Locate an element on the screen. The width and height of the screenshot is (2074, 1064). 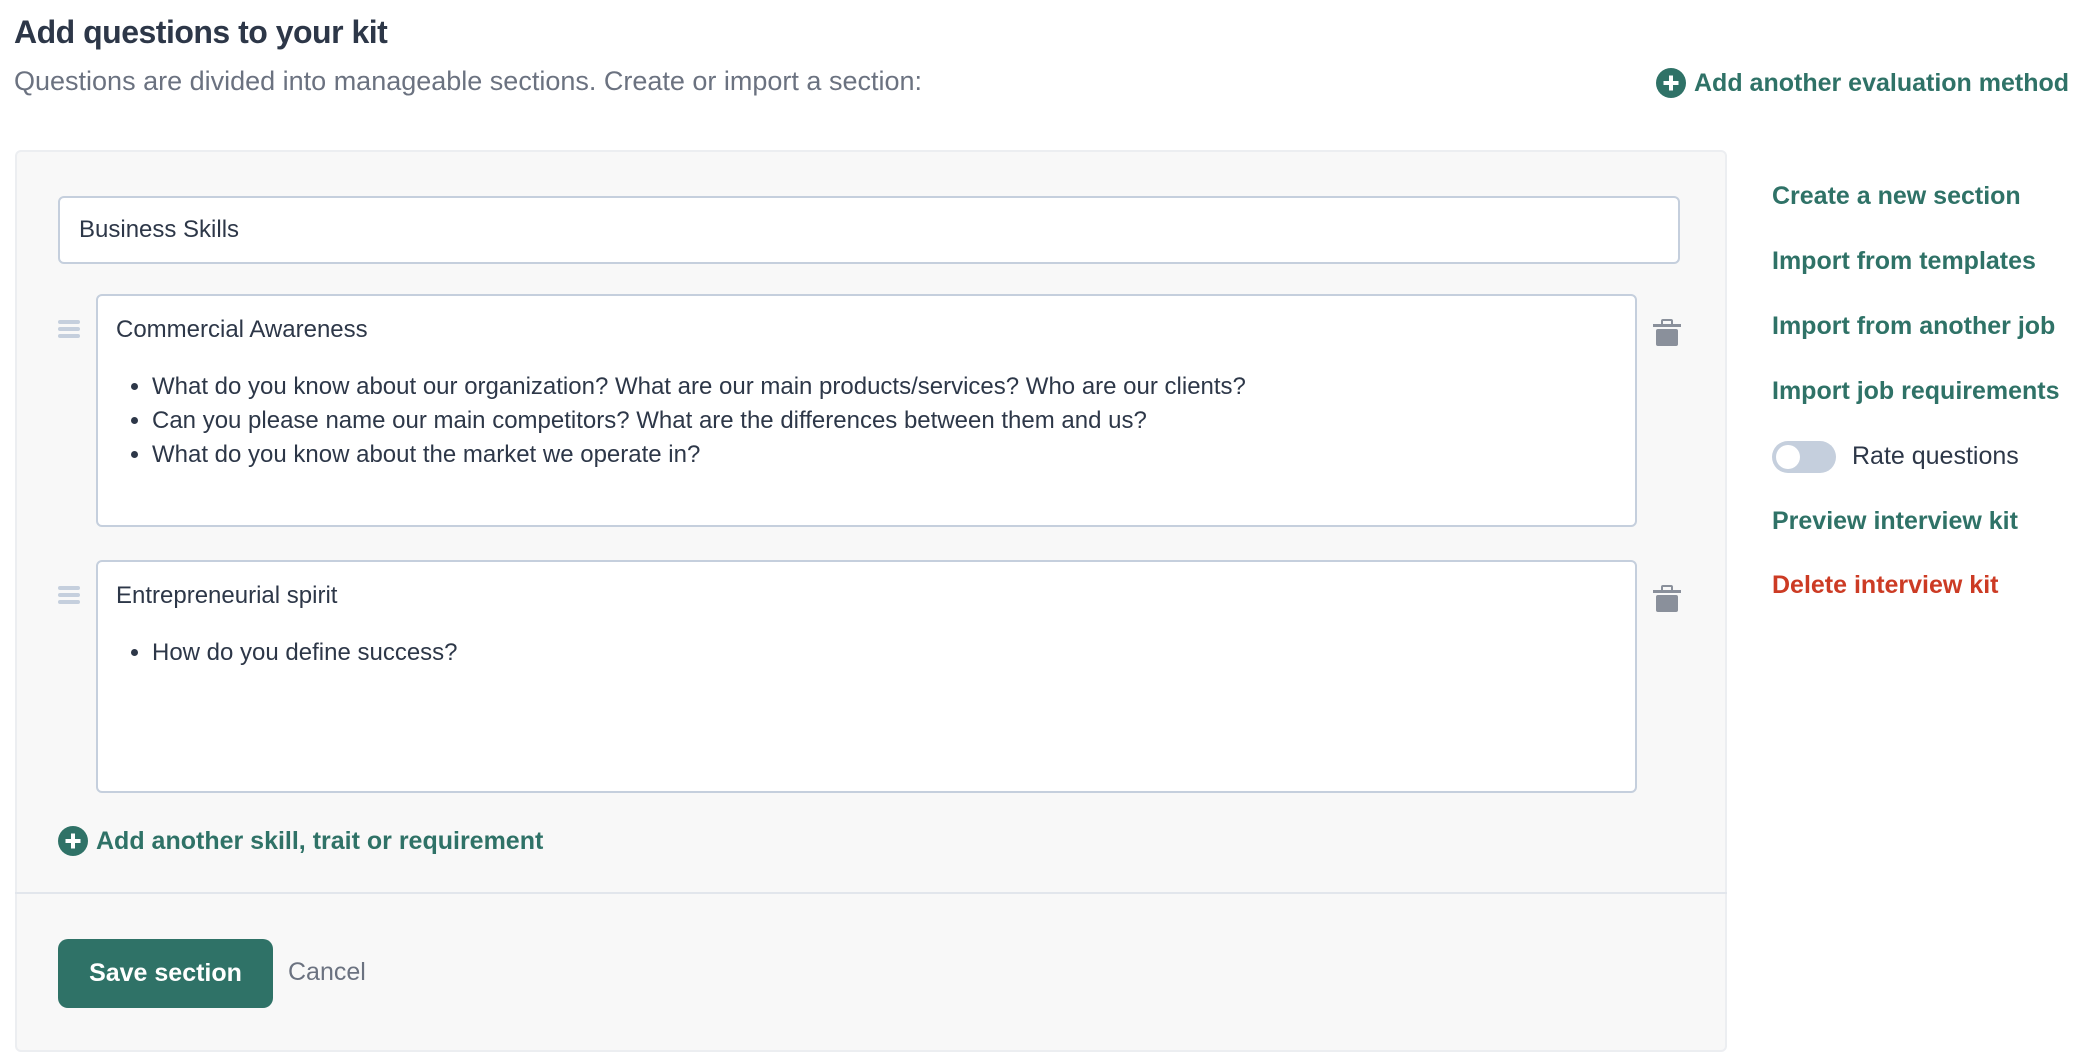
import-another-job-link: Import from another job is located at coordinates (1913, 326).